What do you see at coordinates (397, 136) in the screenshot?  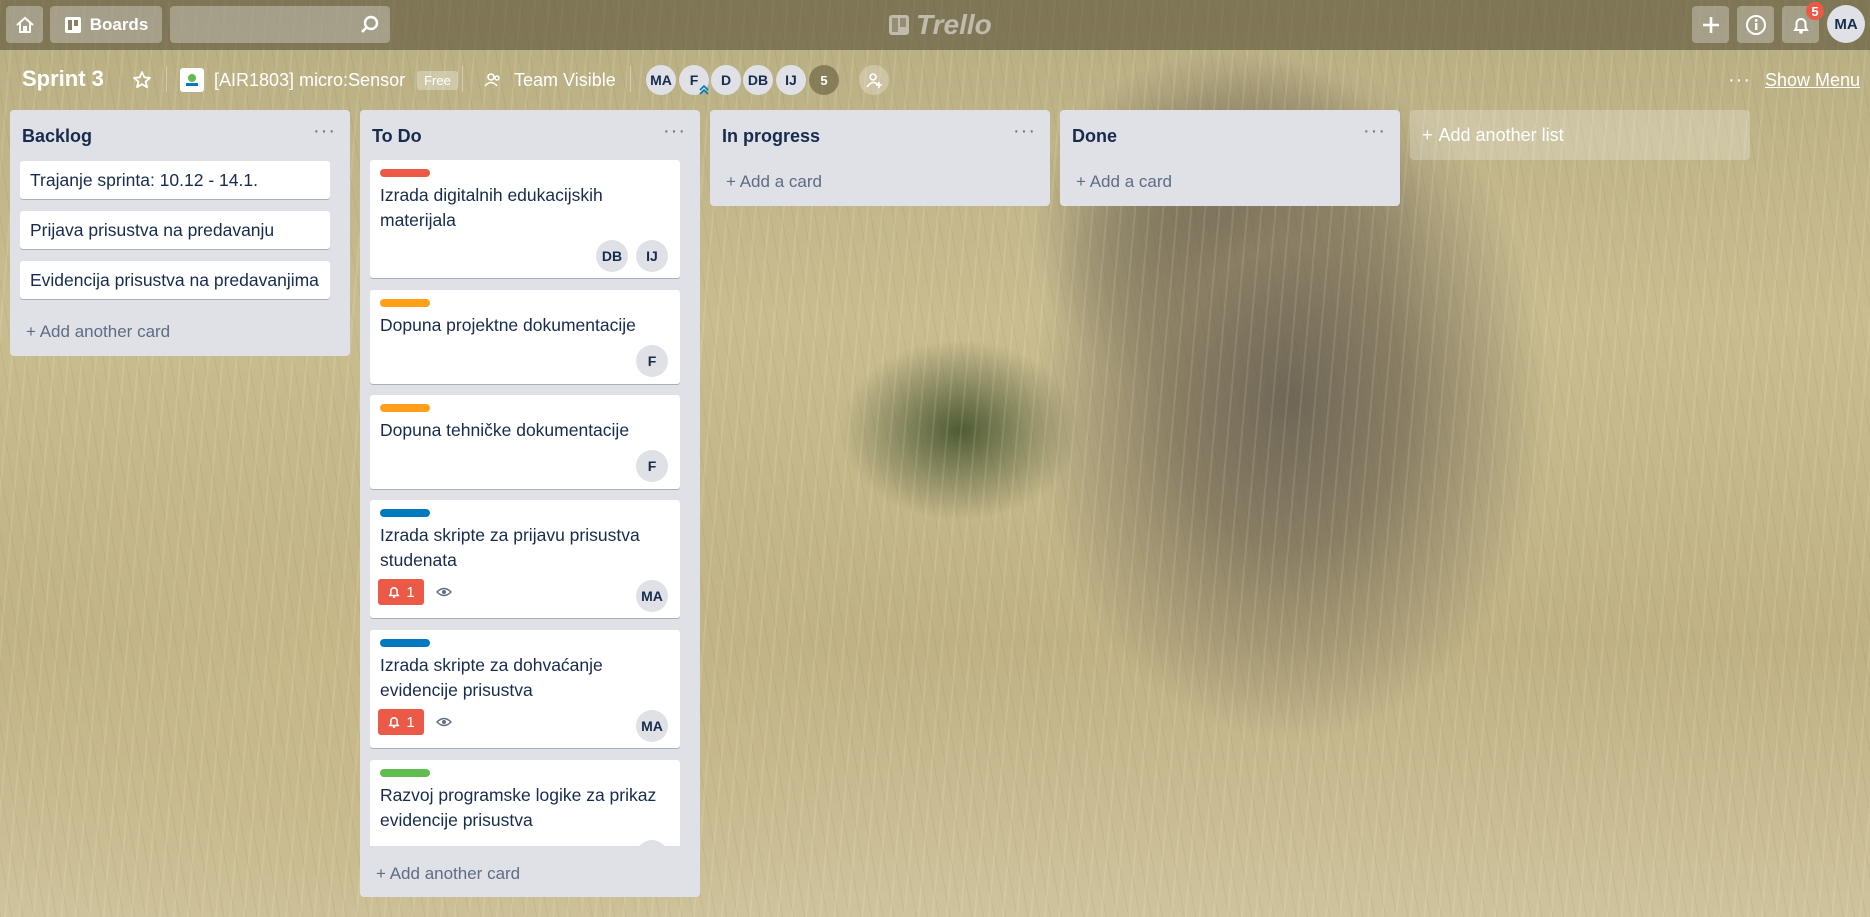 I see `list-title: To Do` at bounding box center [397, 136].